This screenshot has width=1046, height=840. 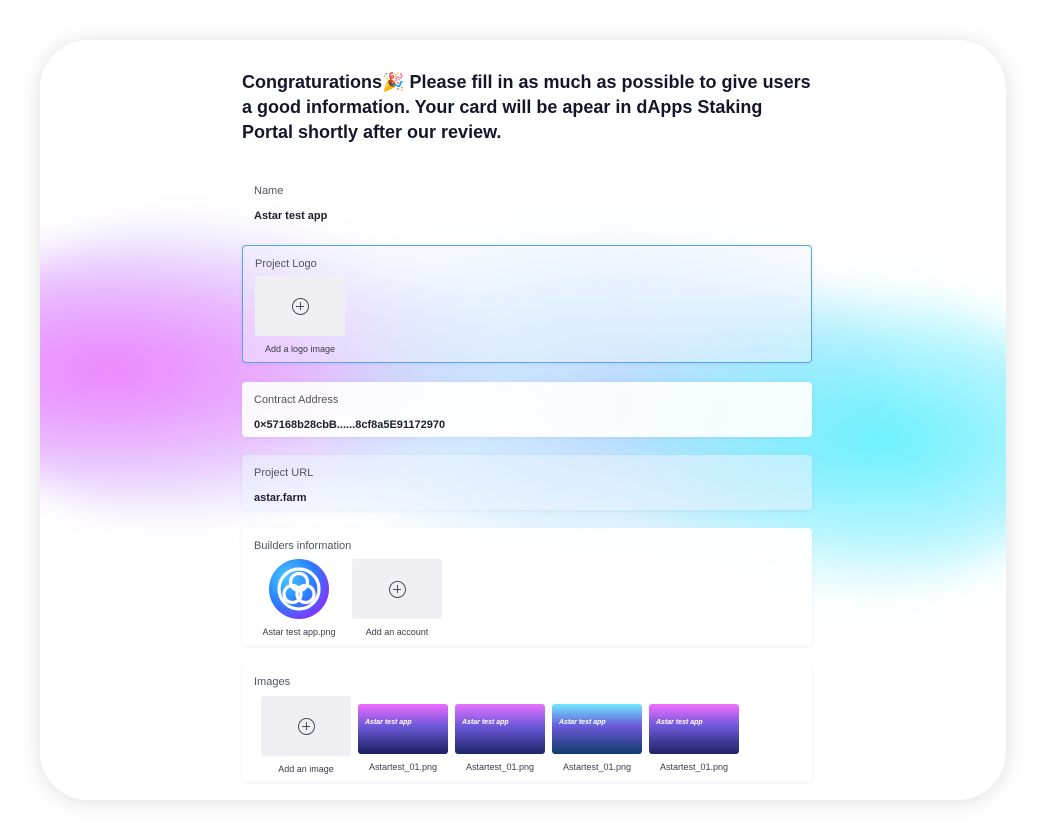 I want to click on add-image-tile: Add an image, so click(x=306, y=735).